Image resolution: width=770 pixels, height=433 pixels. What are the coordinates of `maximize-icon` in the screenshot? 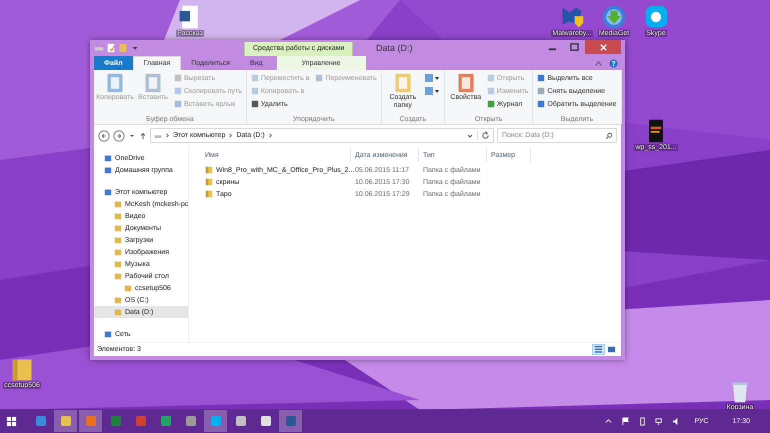 It's located at (574, 47).